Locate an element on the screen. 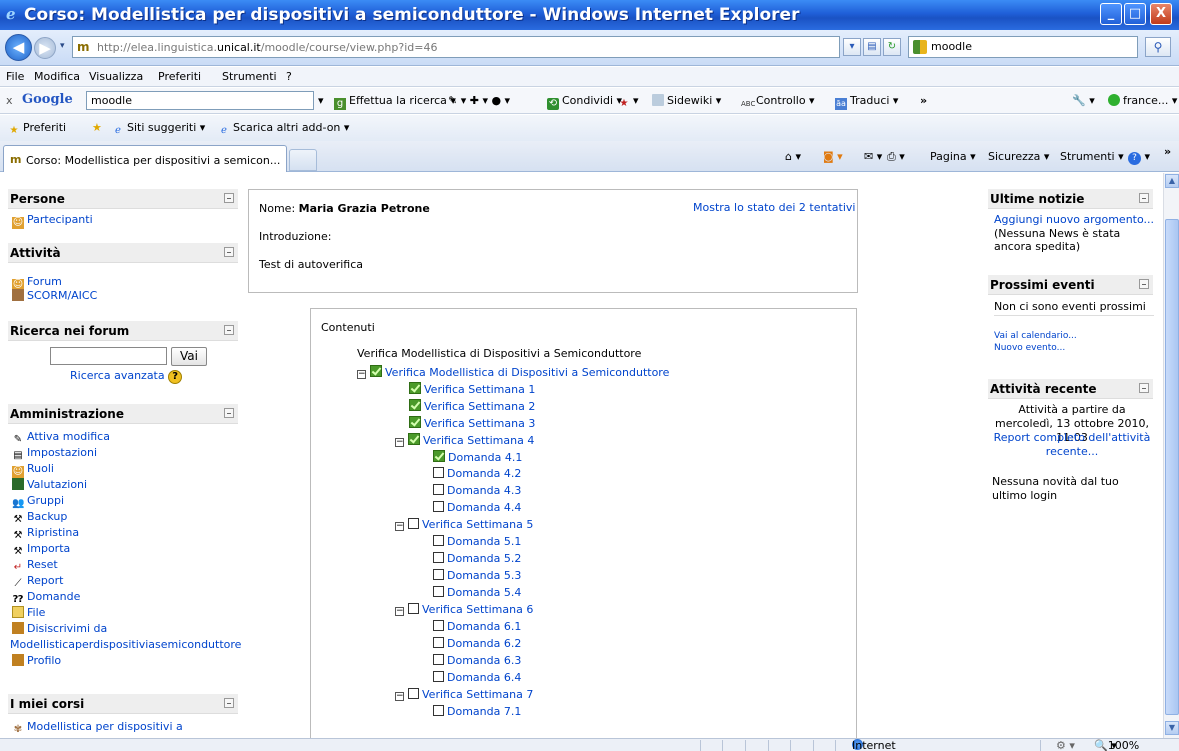 This screenshot has width=1179, height=751. tree-item-label: Domanda 5.3 is located at coordinates (484, 575).